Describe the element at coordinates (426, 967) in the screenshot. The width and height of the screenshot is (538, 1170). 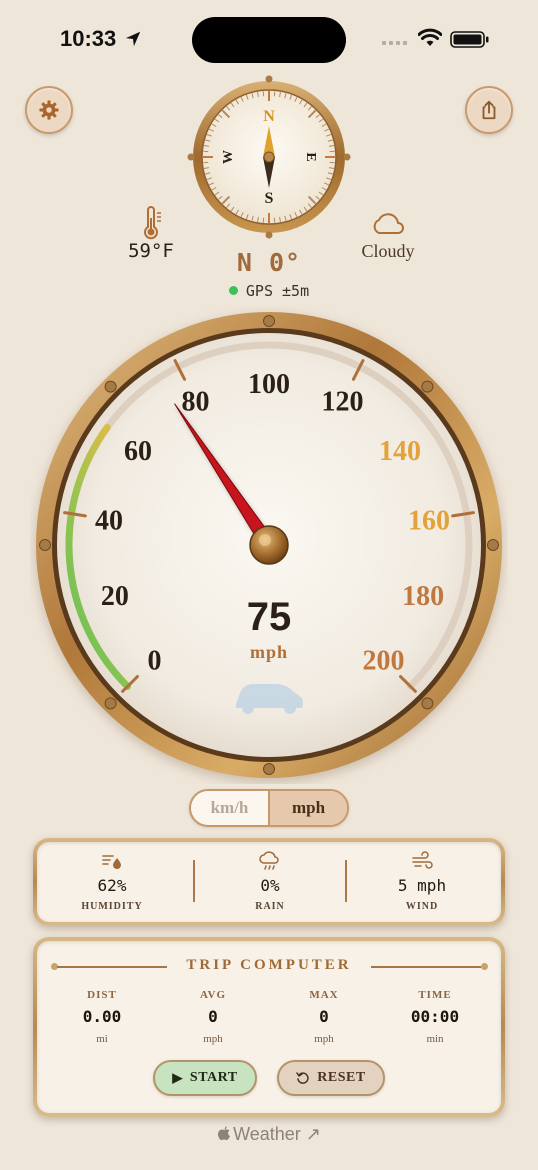
I see `decor-line` at that location.